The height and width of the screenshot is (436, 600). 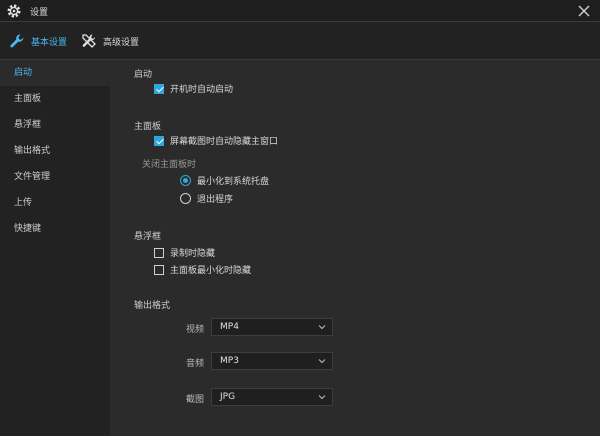 What do you see at coordinates (55, 229) in the screenshot?
I see `sidebar-item-hotkeys: 快捷键` at bounding box center [55, 229].